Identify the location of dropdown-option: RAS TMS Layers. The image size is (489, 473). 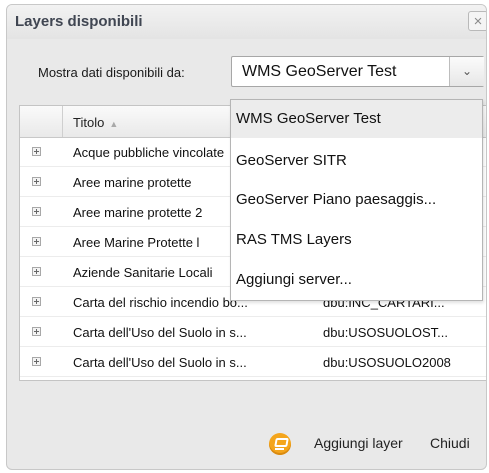
(356, 240).